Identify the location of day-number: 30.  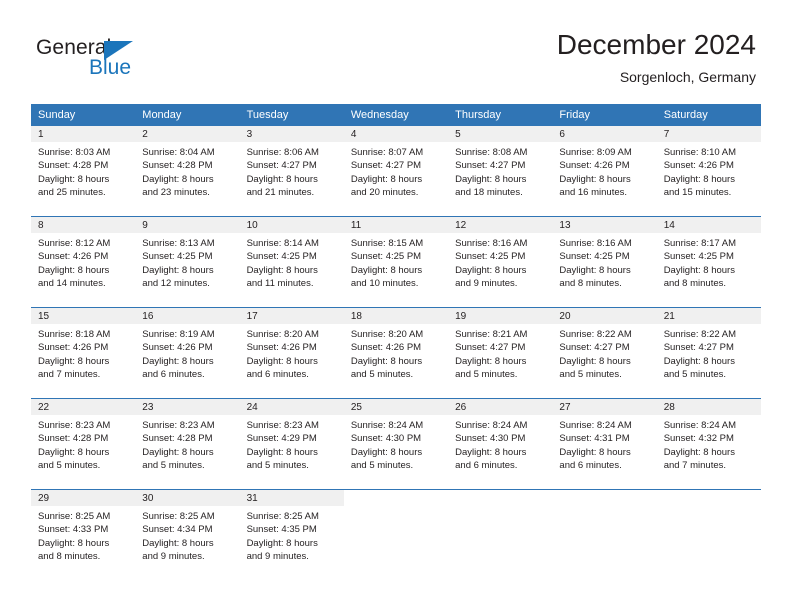
(187, 498).